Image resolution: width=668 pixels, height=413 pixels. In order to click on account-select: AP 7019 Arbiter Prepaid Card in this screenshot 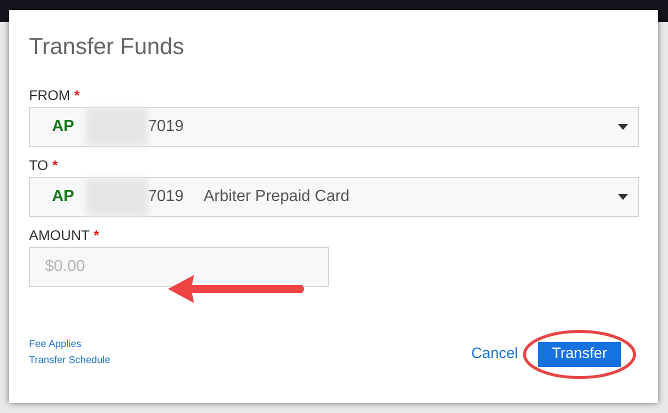, I will do `click(334, 197)`.